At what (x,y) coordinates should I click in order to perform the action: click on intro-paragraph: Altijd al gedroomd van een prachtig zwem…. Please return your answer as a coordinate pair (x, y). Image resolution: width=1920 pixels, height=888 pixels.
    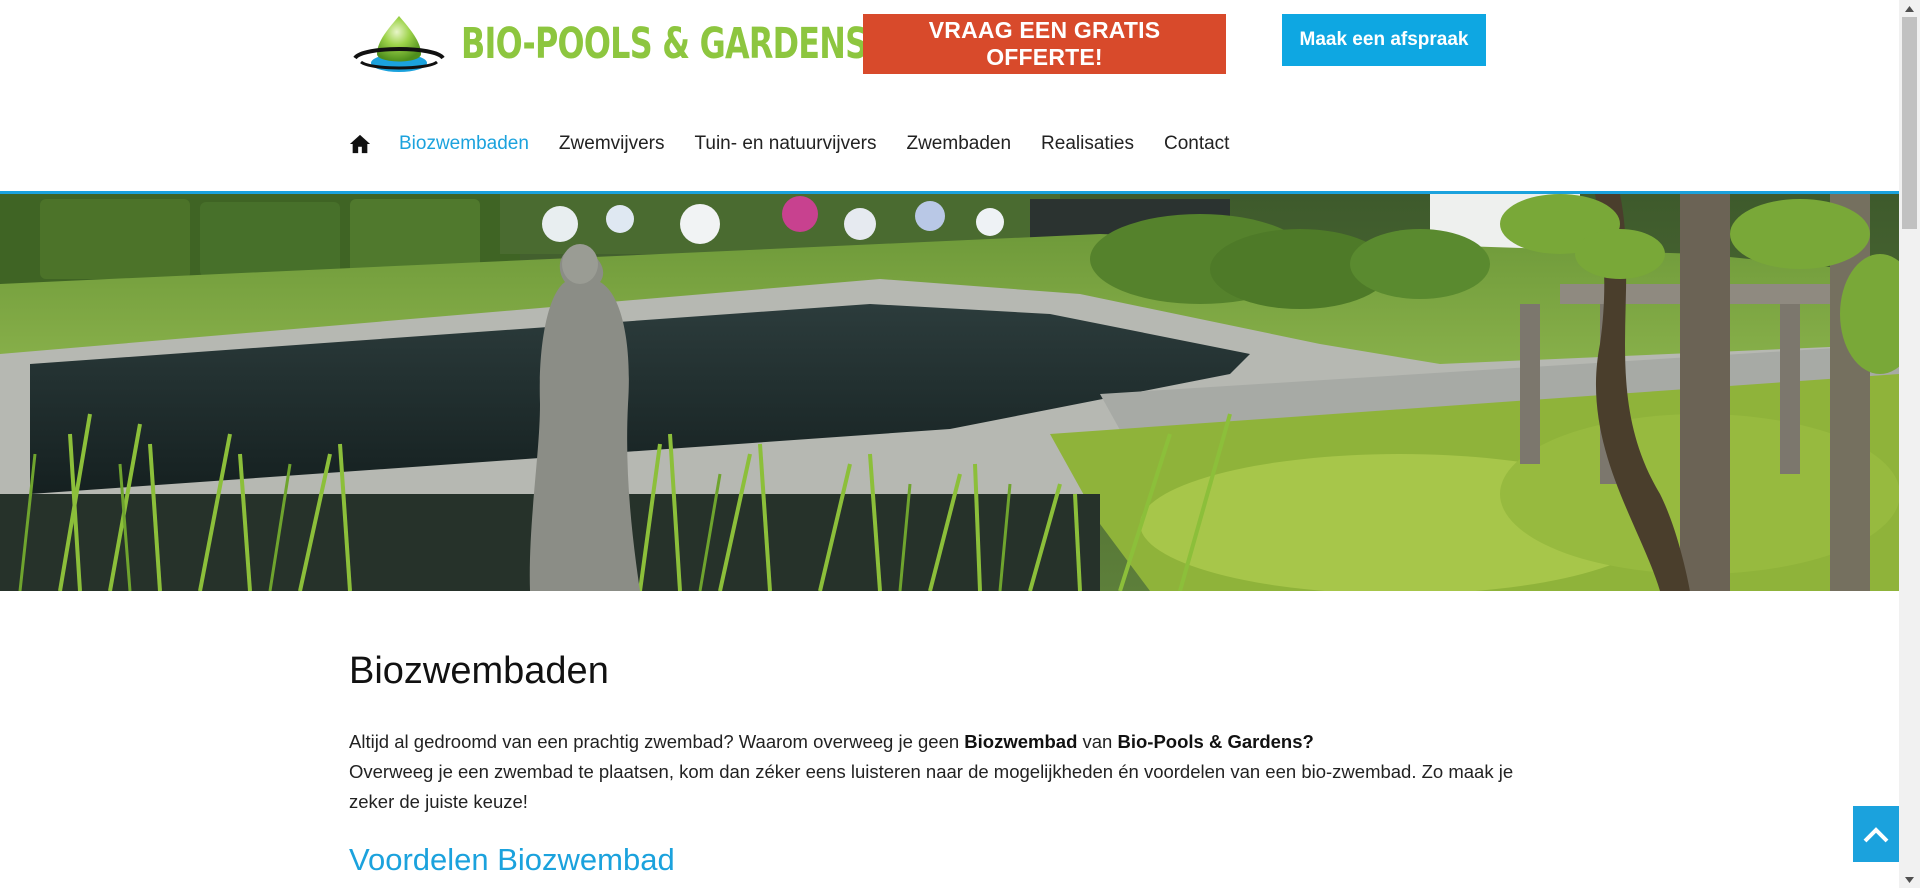
    Looking at the image, I should click on (949, 772).